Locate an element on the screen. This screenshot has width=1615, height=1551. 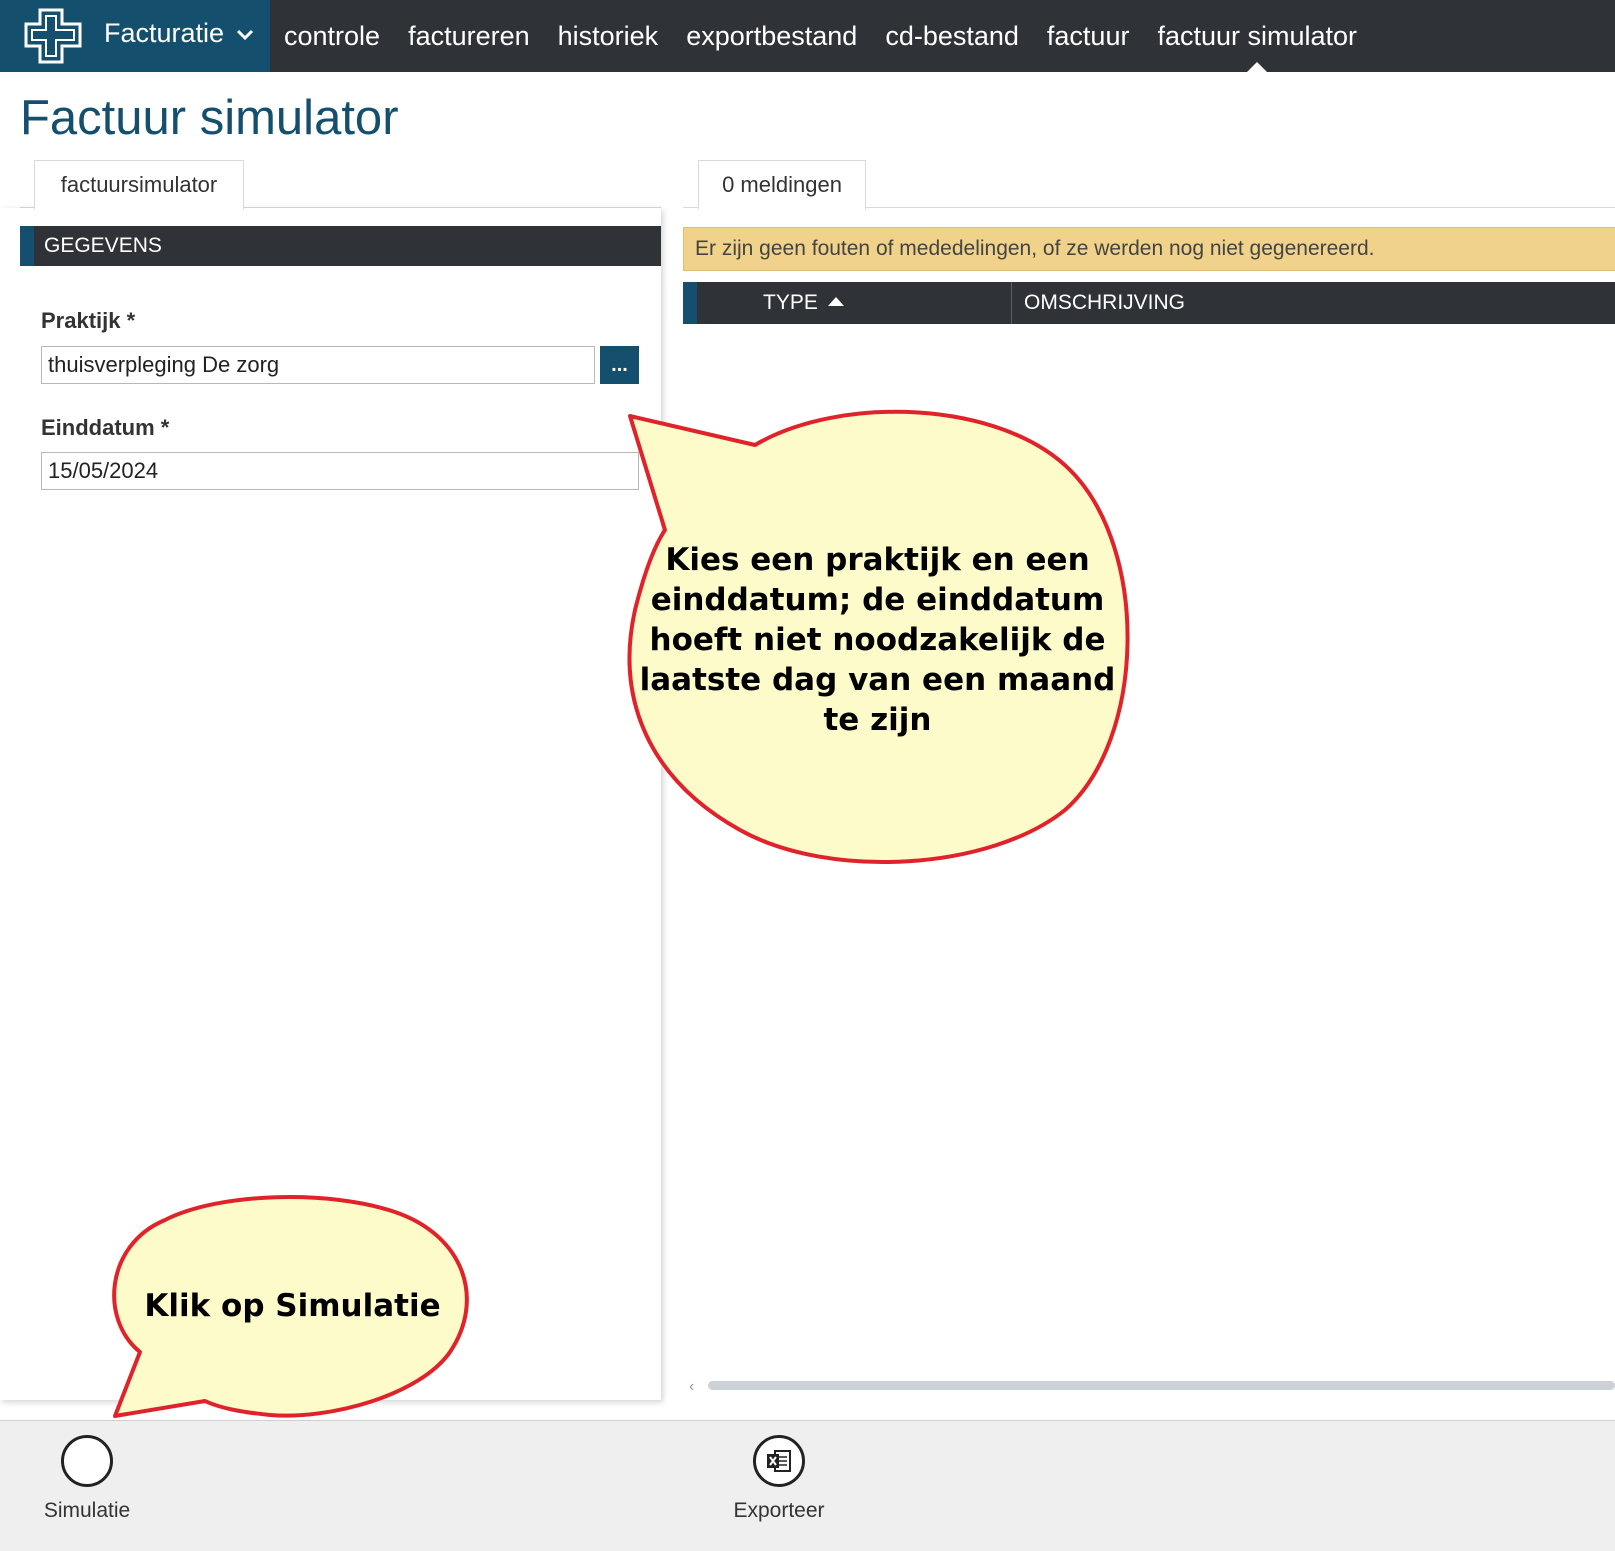
medical-cross-logo-icon is located at coordinates (53, 36).